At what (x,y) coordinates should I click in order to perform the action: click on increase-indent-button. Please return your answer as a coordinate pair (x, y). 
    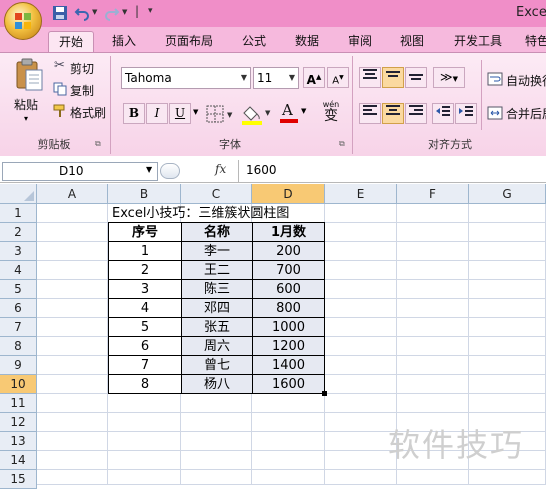
    Looking at the image, I should click on (466, 113).